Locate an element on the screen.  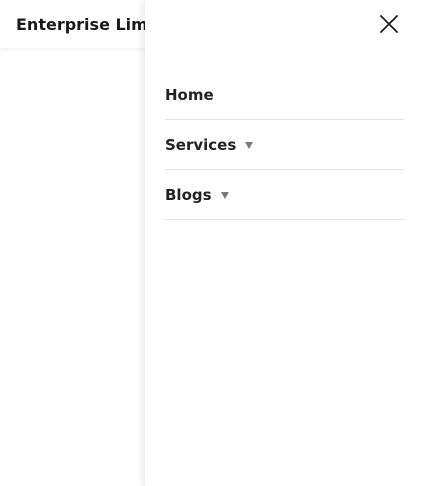
nav-item-home: Home is located at coordinates (284, 95).